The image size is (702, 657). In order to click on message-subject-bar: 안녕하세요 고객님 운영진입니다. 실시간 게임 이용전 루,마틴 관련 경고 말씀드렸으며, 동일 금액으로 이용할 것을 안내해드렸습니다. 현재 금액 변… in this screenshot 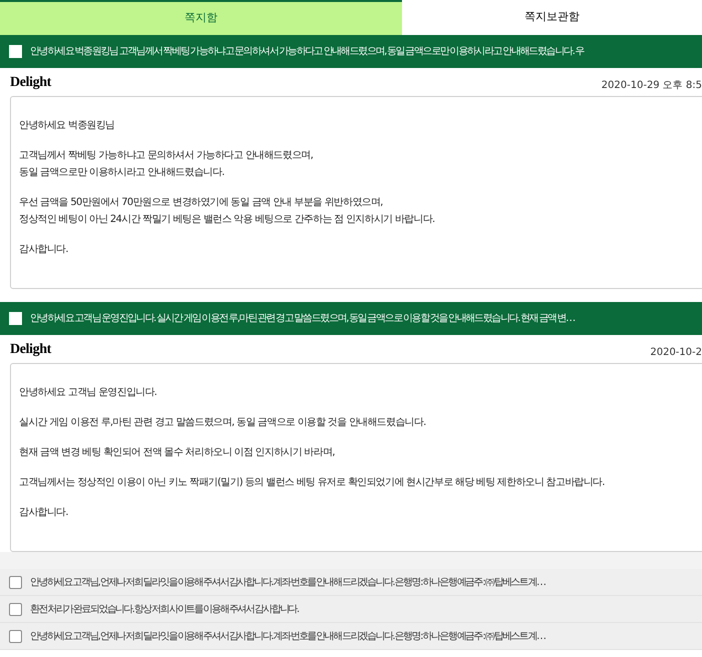, I will do `click(351, 318)`.